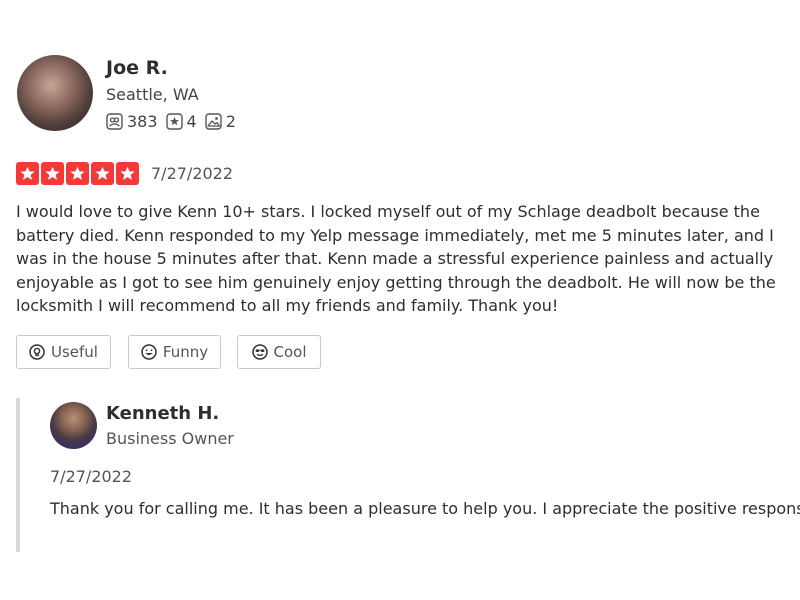 The width and height of the screenshot is (800, 600). I want to click on friends-stat: 383, so click(132, 121).